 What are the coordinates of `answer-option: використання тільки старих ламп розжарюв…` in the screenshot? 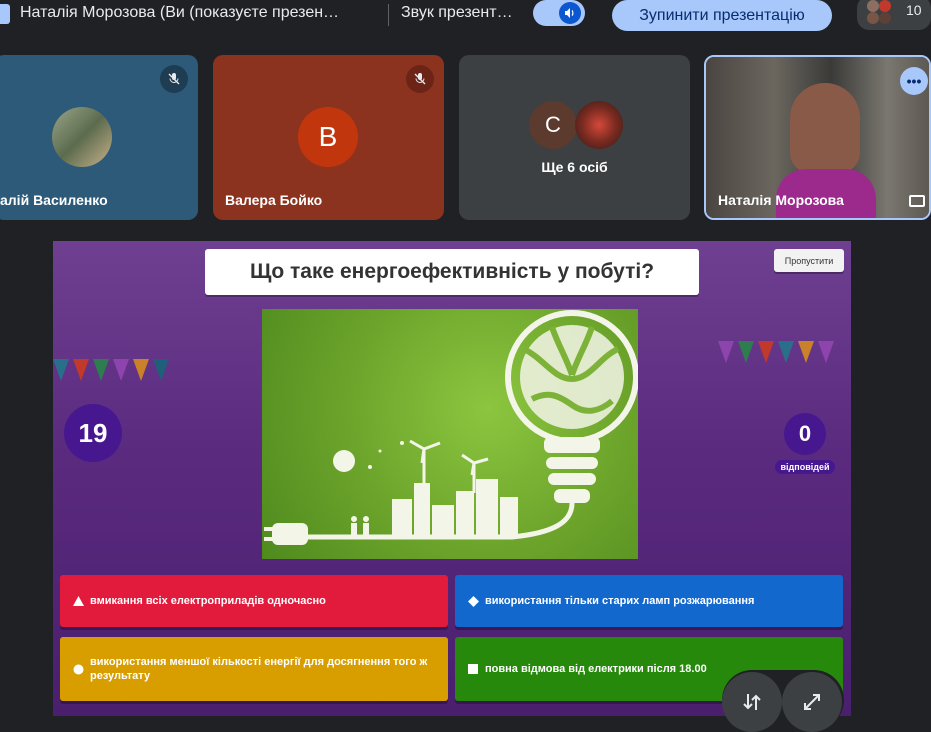 It's located at (649, 601).